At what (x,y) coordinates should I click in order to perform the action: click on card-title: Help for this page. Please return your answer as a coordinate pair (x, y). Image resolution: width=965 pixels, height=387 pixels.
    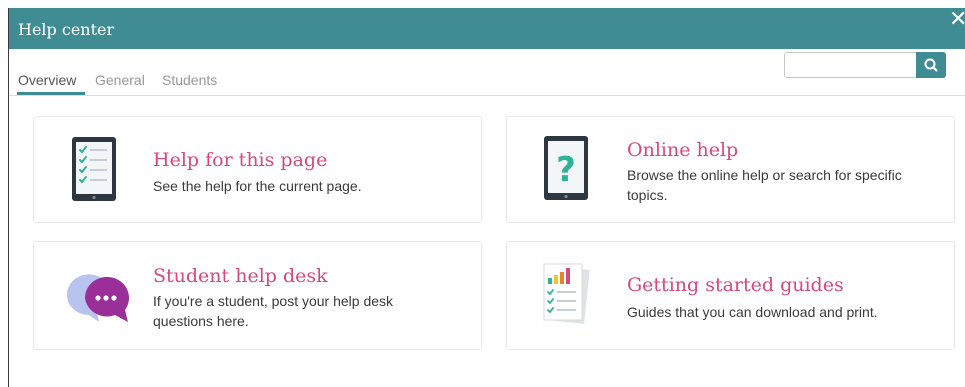
    Looking at the image, I should click on (240, 160).